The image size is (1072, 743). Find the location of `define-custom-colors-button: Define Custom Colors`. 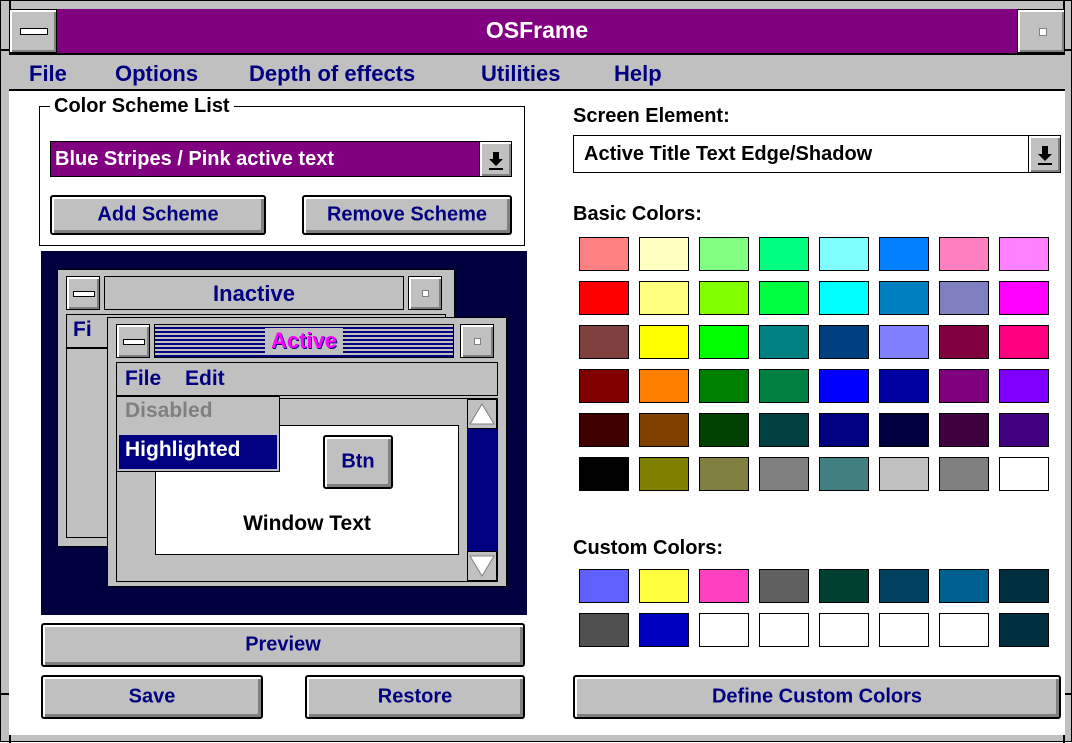

define-custom-colors-button: Define Custom Colors is located at coordinates (817, 697).